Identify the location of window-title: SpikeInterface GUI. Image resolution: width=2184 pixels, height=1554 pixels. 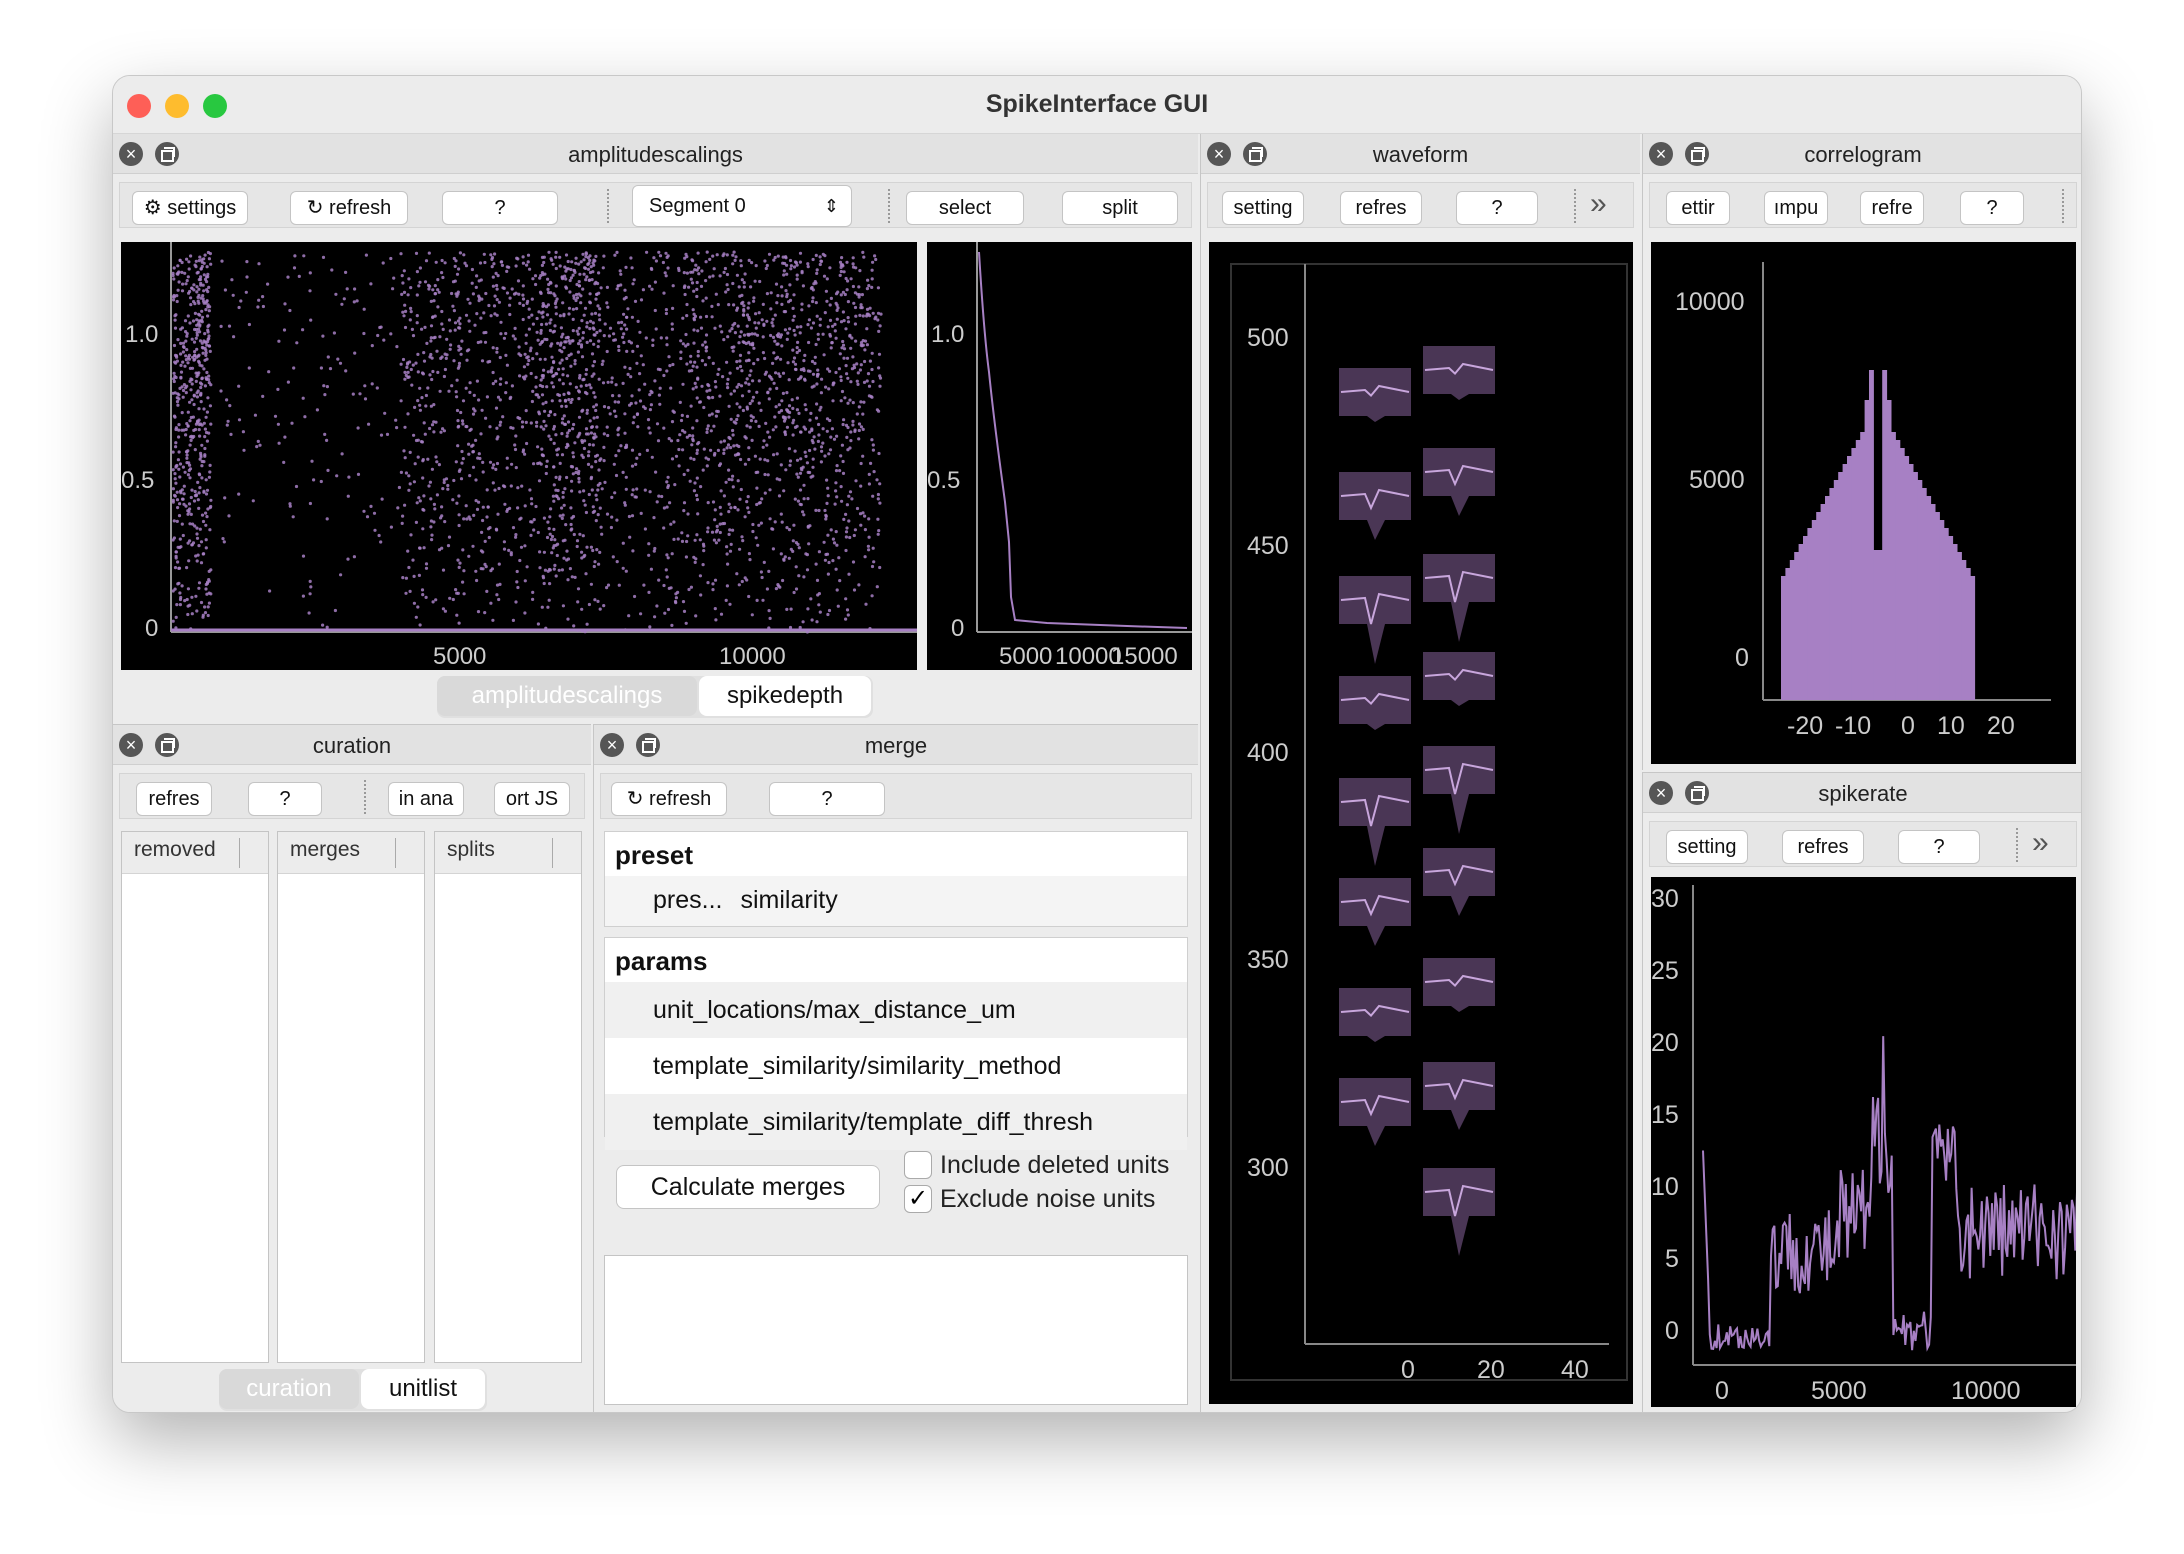
(1097, 104).